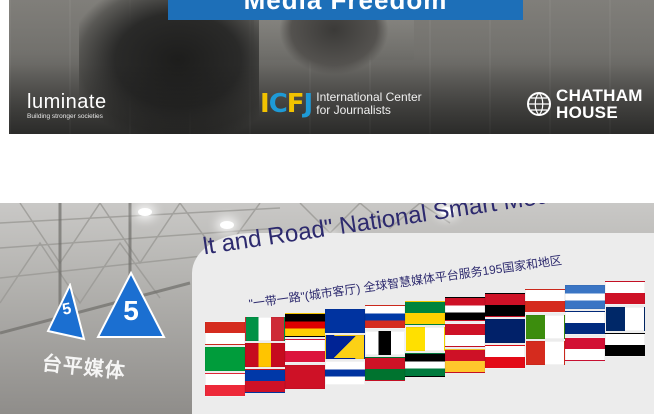  Describe the element at coordinates (131, 310) in the screenshot. I see `hall-sign-number: 5` at that location.